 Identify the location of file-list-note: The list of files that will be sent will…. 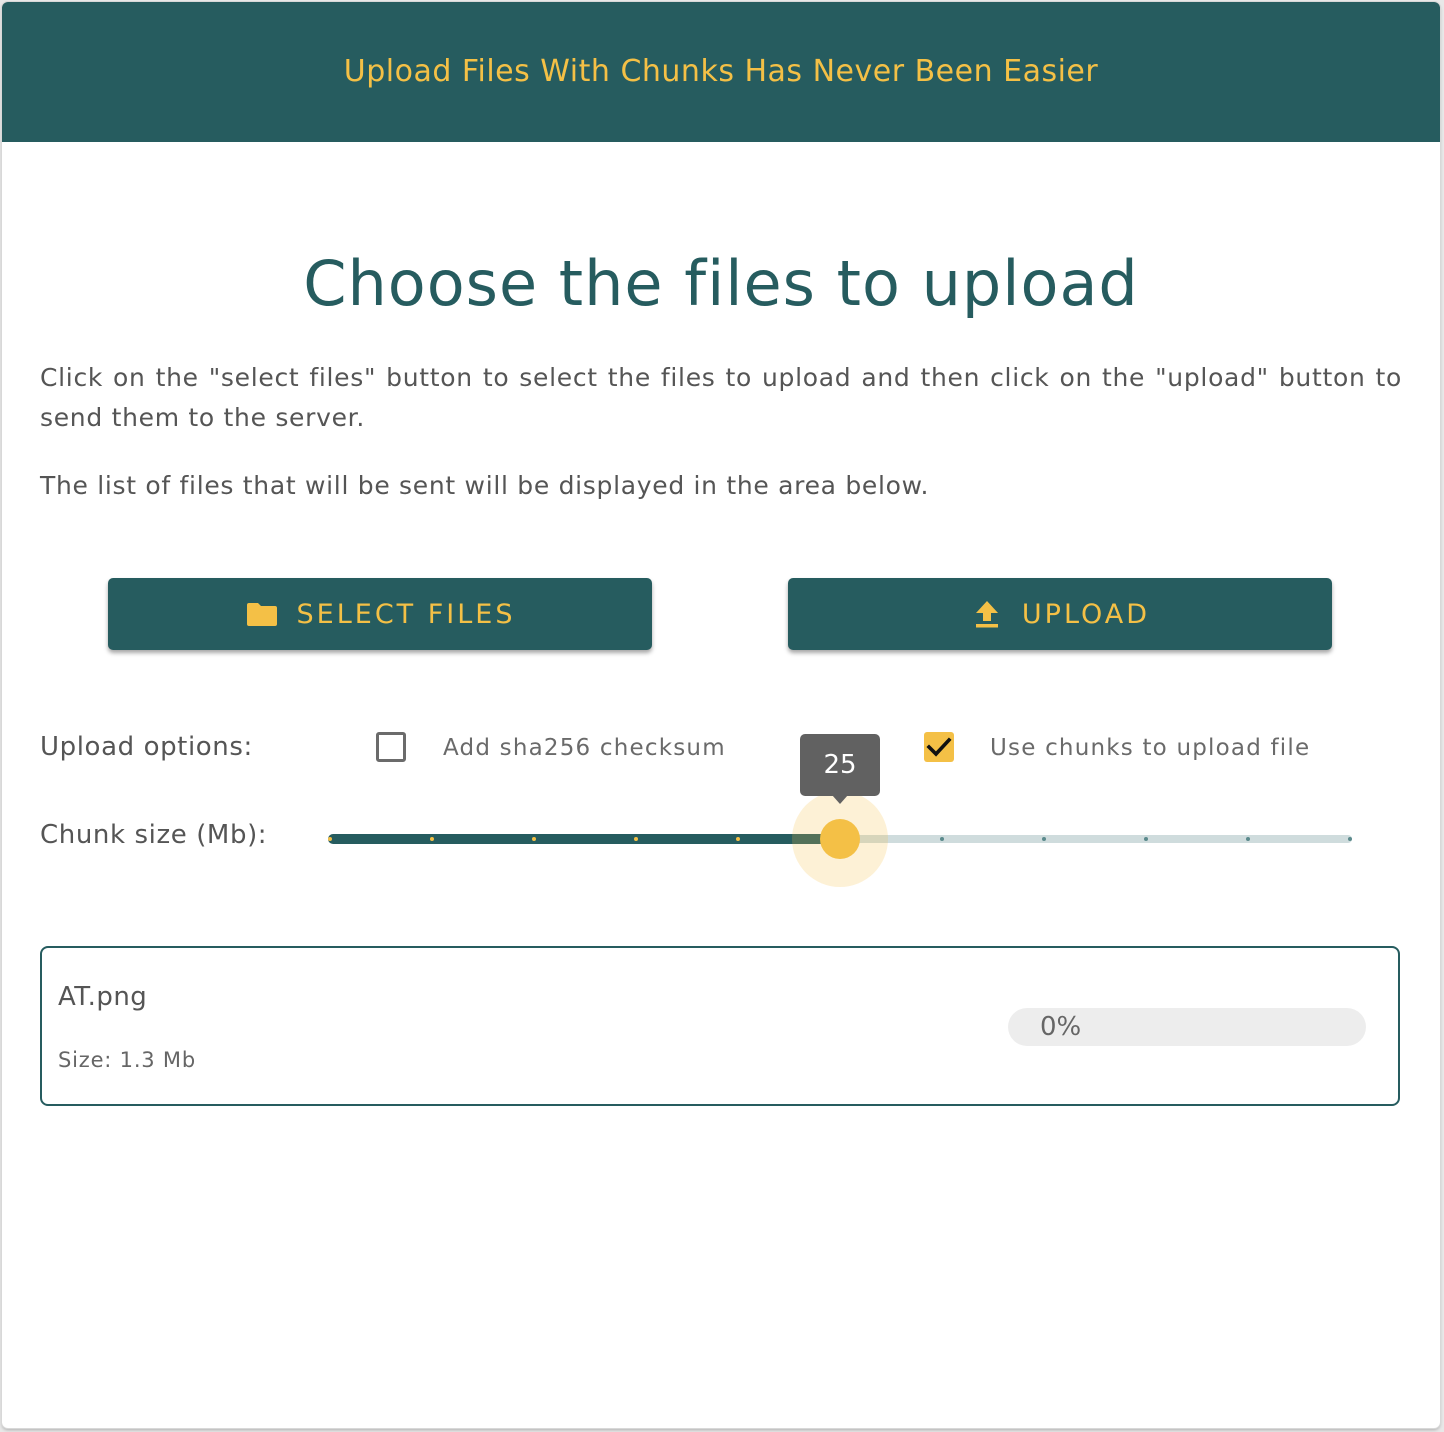
(485, 485).